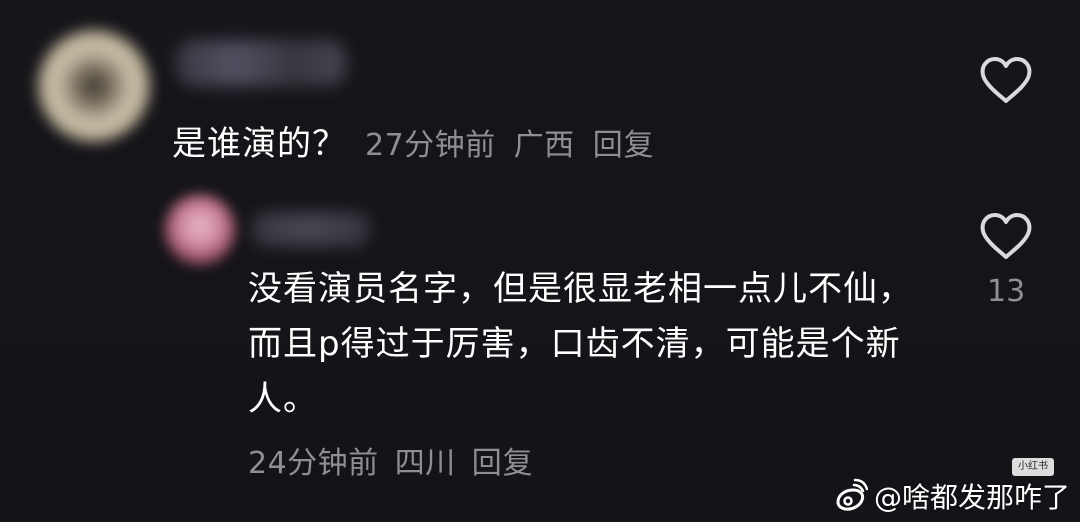  I want to click on watermark-text: @啥都发那咋了, so click(971, 497).